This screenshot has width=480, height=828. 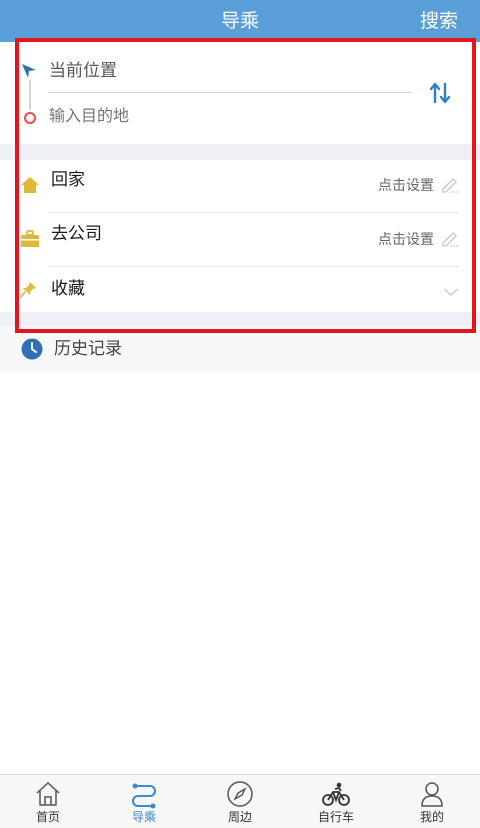 I want to click on pin-icon, so click(x=29, y=291).